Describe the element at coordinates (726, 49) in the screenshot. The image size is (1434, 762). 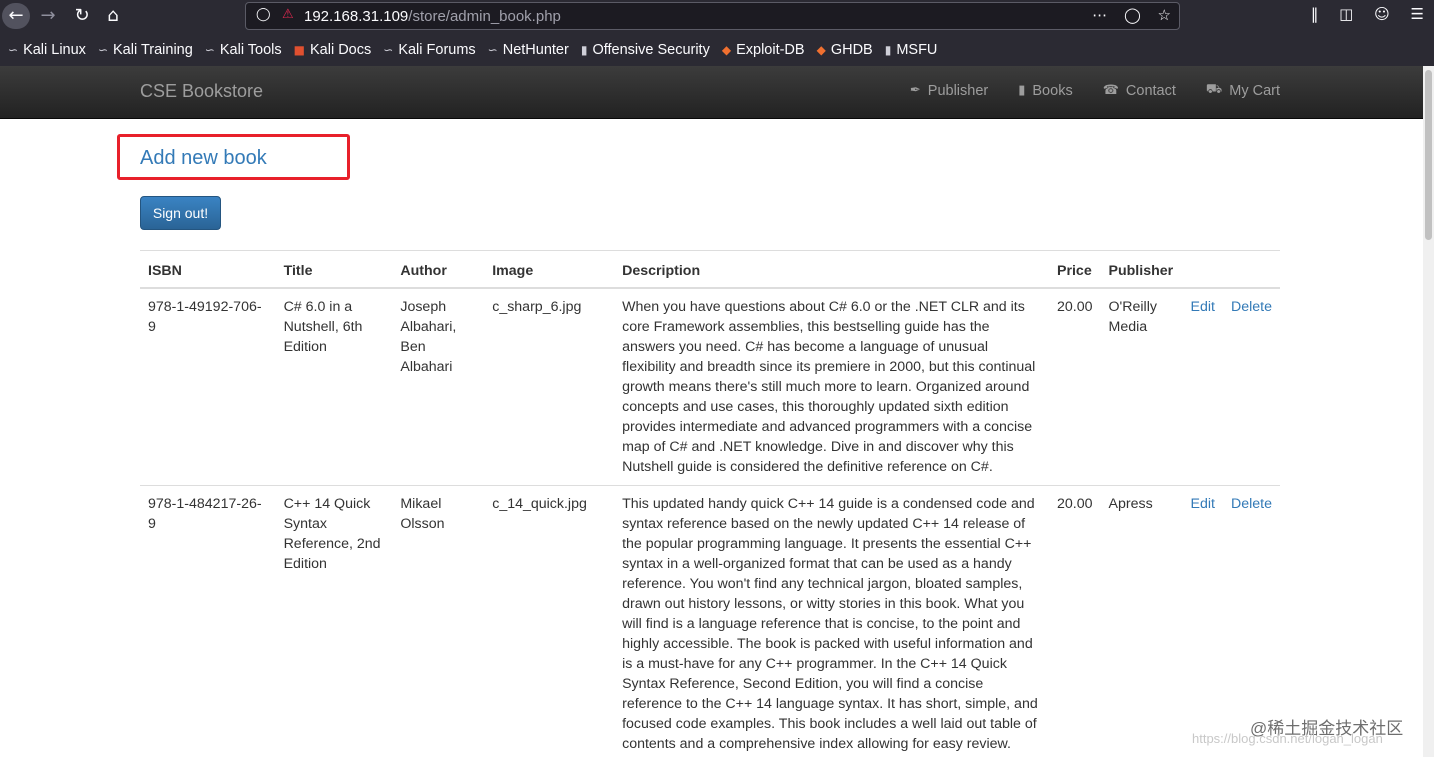
I see `exploit-db-icon: ◆` at that location.